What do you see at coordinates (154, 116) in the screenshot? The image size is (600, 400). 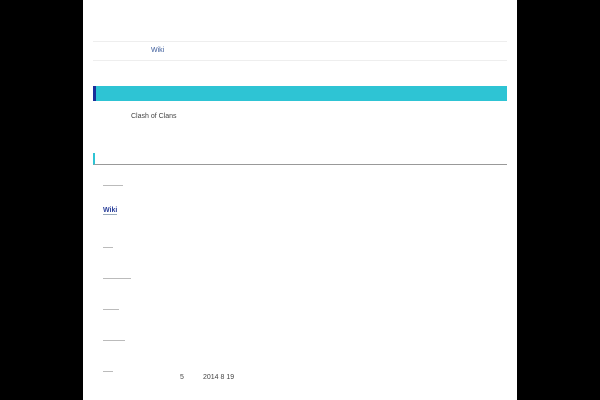 I see `game-title: Clash of Clans` at bounding box center [154, 116].